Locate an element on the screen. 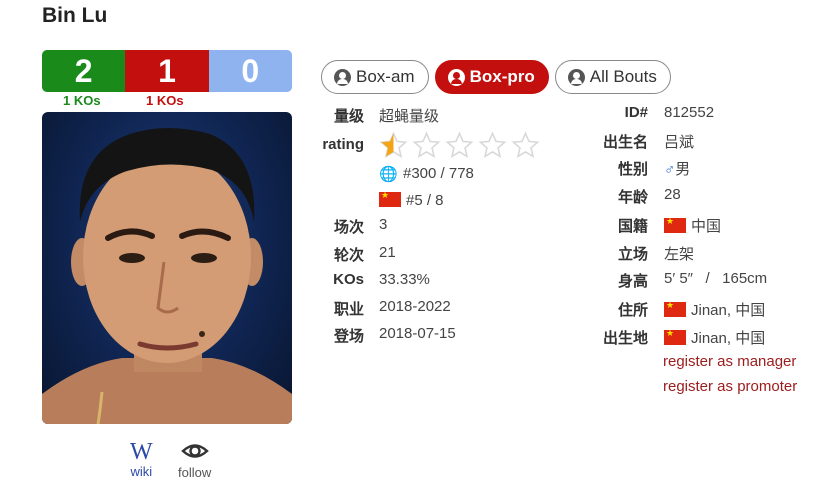  birthname-label: 出生名 is located at coordinates (625, 142).